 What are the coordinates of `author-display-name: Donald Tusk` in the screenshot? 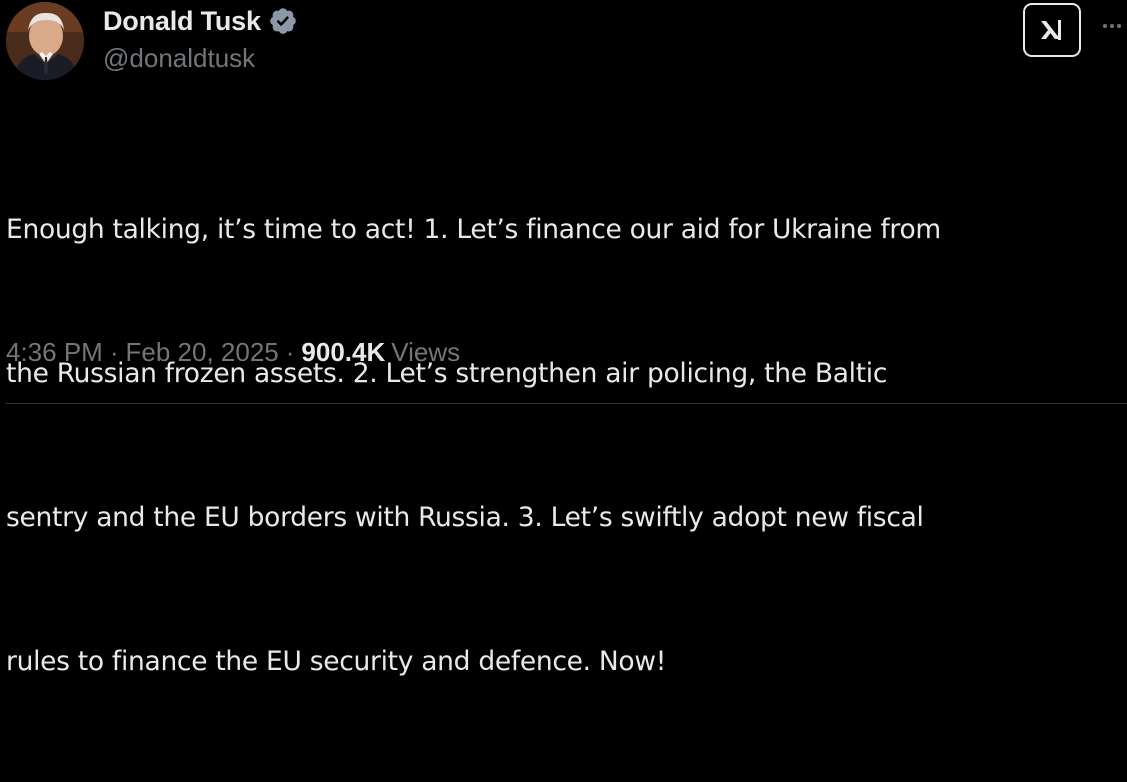 It's located at (182, 21).